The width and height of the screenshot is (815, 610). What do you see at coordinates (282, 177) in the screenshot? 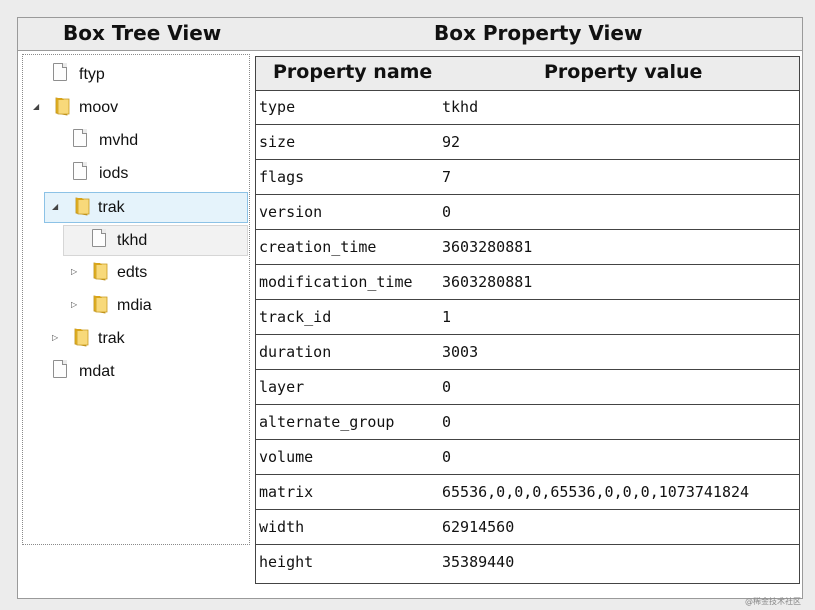
I see `property-name: flags` at bounding box center [282, 177].